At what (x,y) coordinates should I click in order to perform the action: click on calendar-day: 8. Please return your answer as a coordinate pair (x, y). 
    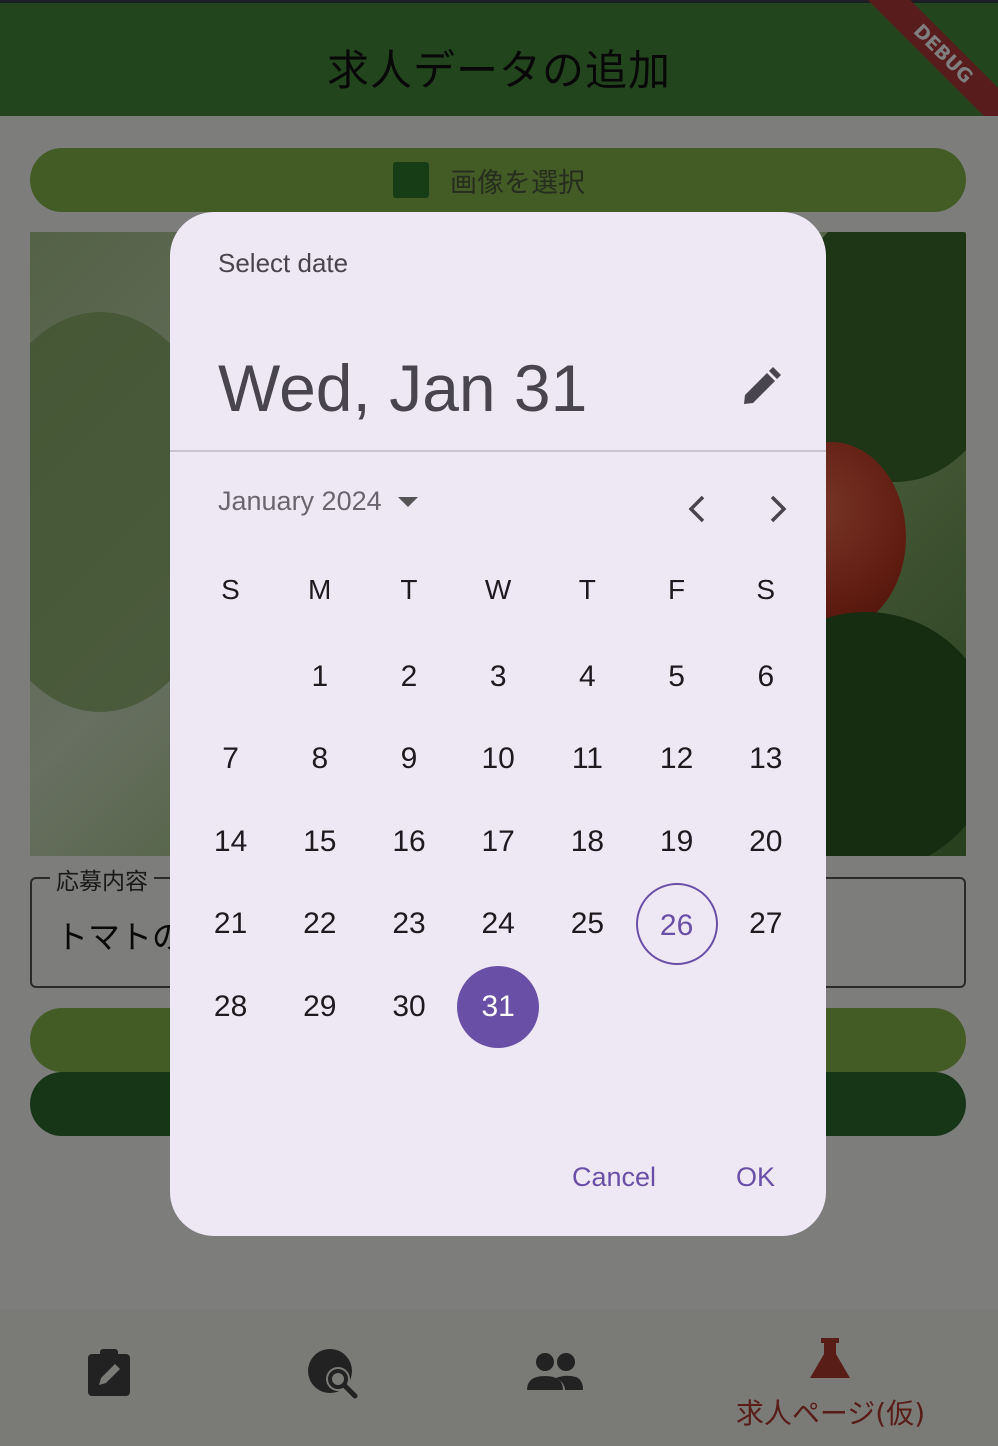
    Looking at the image, I should click on (320, 759).